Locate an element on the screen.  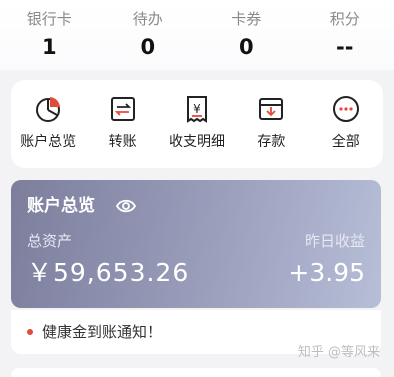
stat-label: 卡券 is located at coordinates (246, 19).